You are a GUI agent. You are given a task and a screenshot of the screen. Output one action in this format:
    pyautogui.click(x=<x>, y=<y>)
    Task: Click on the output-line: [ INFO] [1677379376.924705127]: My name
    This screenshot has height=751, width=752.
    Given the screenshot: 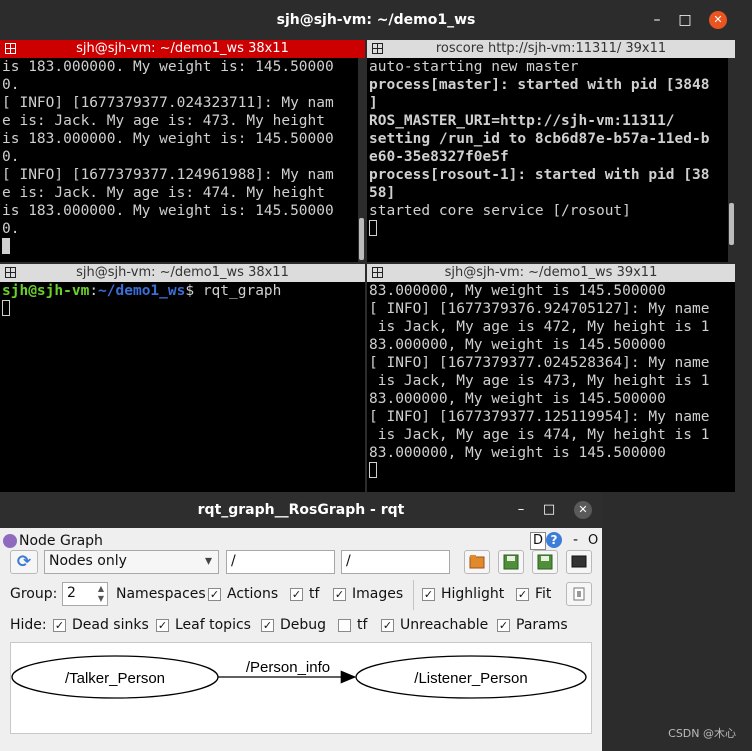 What is the action you would take?
    pyautogui.click(x=539, y=309)
    